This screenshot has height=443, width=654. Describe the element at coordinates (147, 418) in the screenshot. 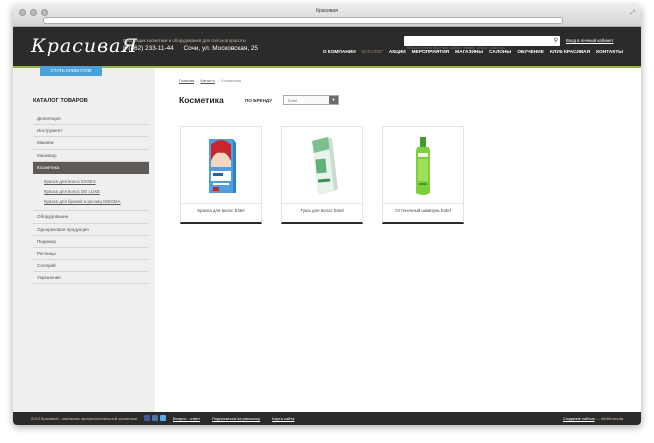

I see `facebook-icon` at that location.